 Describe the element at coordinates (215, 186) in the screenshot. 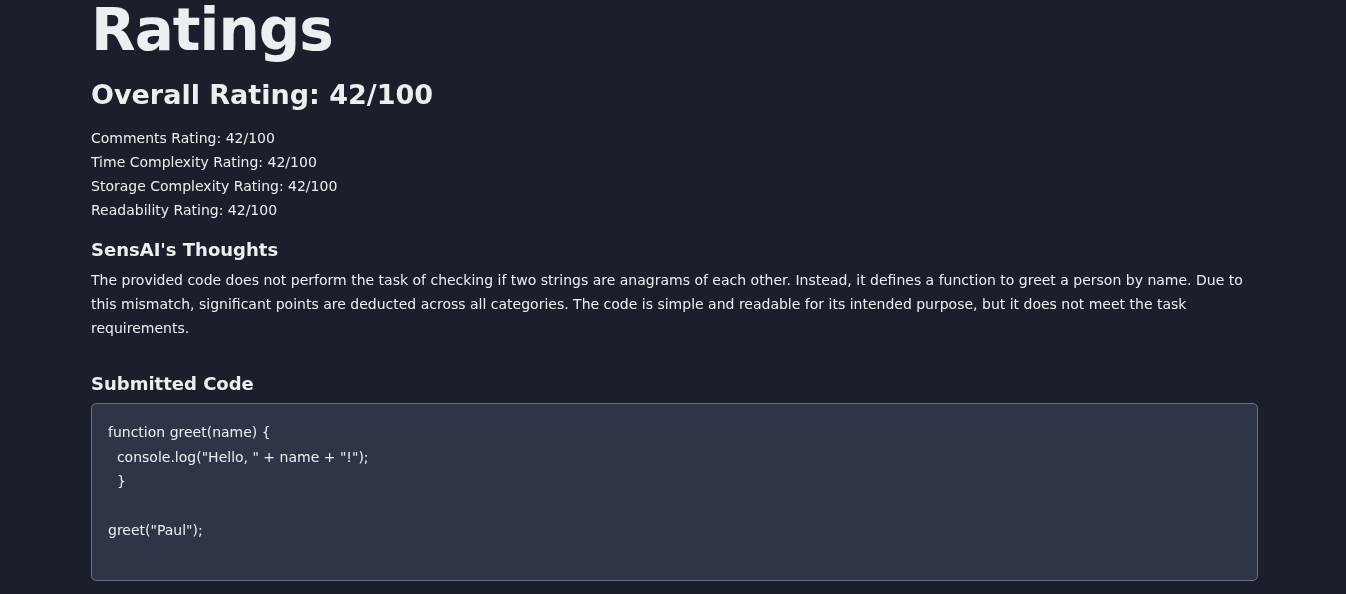

I see `rating-line: Storage Complexity Rating: 42/100` at that location.